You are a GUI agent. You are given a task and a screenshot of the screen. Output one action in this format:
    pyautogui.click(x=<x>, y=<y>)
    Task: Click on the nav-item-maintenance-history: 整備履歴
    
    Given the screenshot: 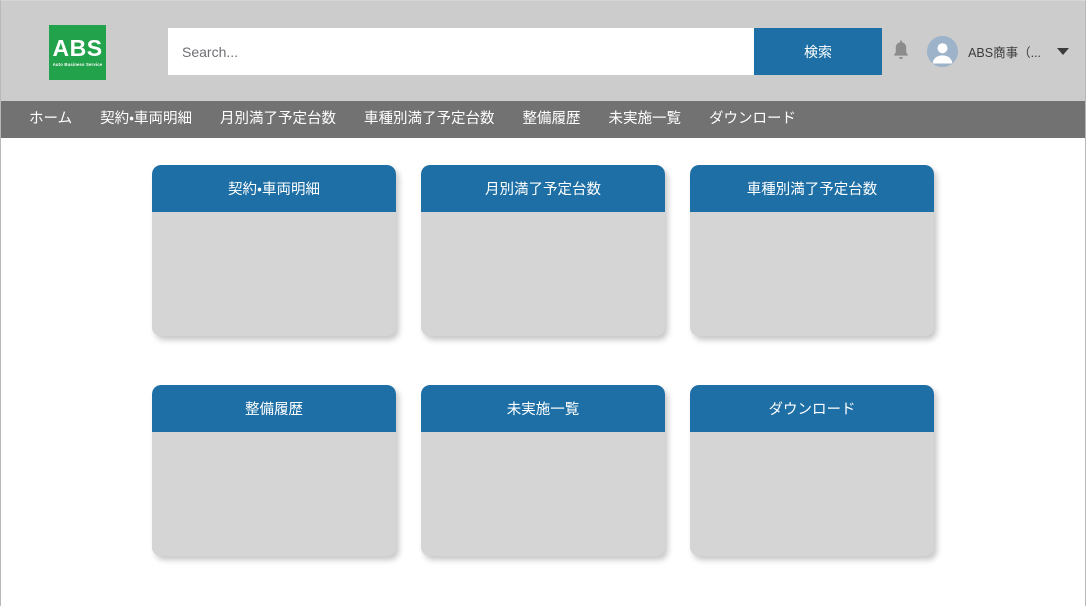 What is the action you would take?
    pyautogui.click(x=552, y=119)
    